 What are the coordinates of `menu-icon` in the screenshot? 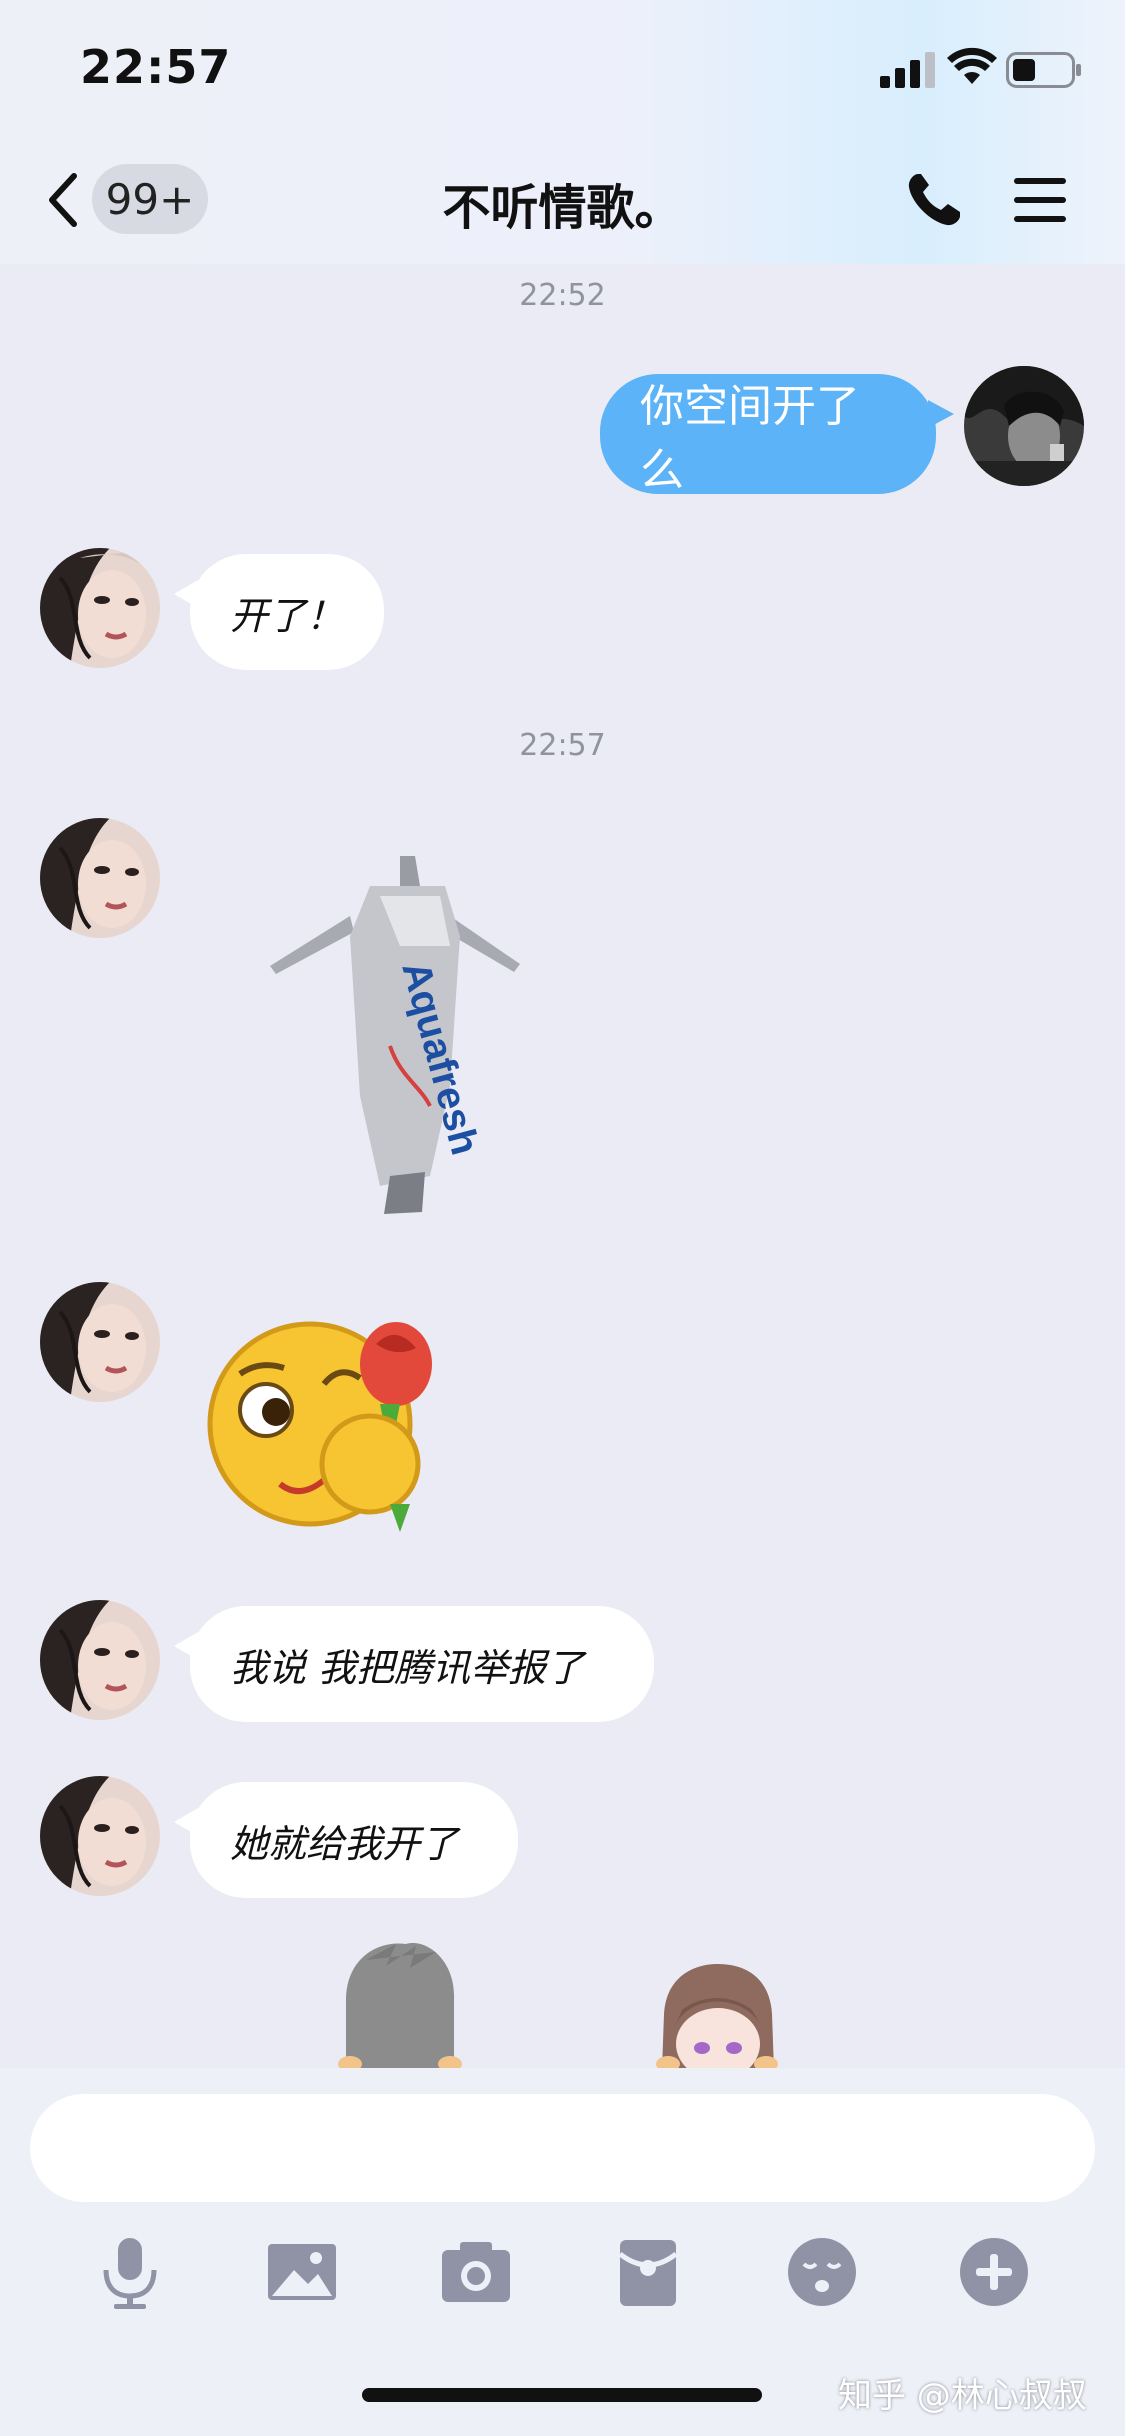 It's located at (1040, 200).